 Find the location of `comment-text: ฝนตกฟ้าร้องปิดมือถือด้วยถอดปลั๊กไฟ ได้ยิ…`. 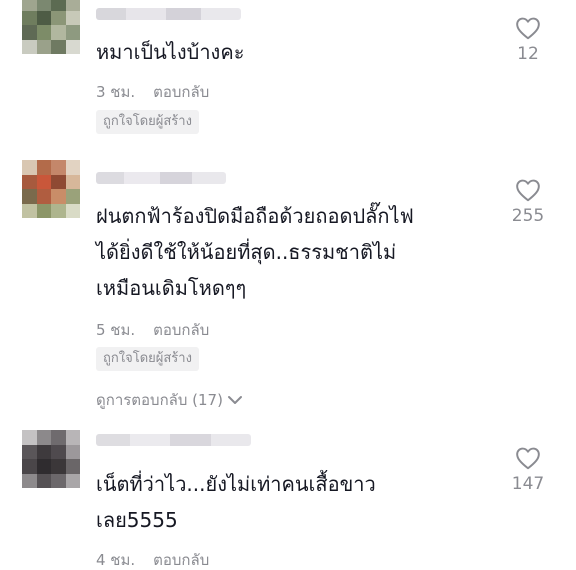

comment-text: ฝนตกฟ้าร้องปิดมือถือด้วยถอดปลั๊กไฟ ได้ยิ… is located at coordinates (255, 252).